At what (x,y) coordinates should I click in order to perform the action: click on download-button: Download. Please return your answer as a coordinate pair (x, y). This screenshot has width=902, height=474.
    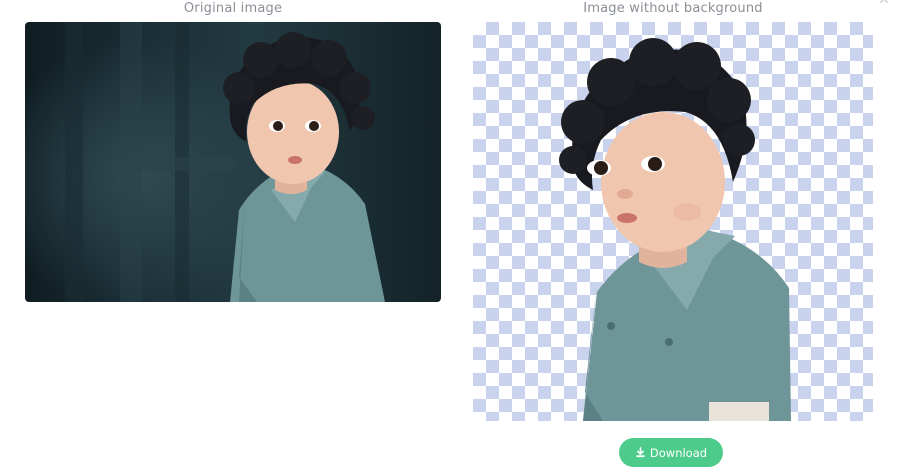
    Looking at the image, I should click on (671, 452).